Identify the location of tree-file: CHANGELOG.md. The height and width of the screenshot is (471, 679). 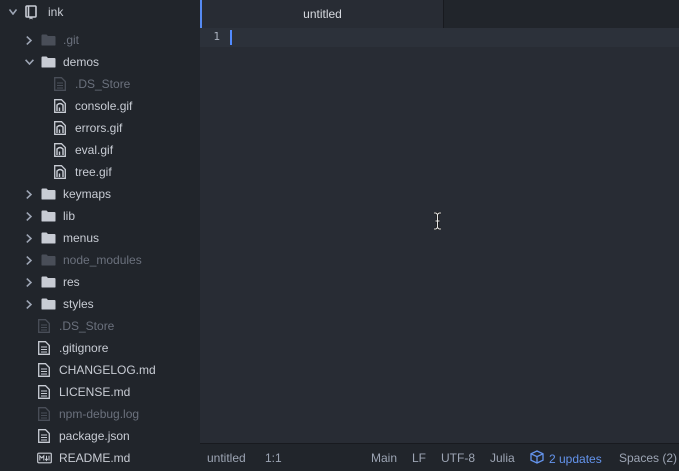
(100, 370).